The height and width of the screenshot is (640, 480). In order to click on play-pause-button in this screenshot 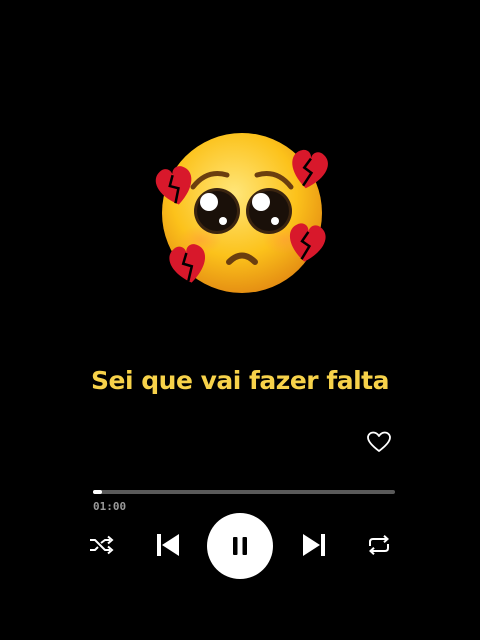, I will do `click(240, 546)`.